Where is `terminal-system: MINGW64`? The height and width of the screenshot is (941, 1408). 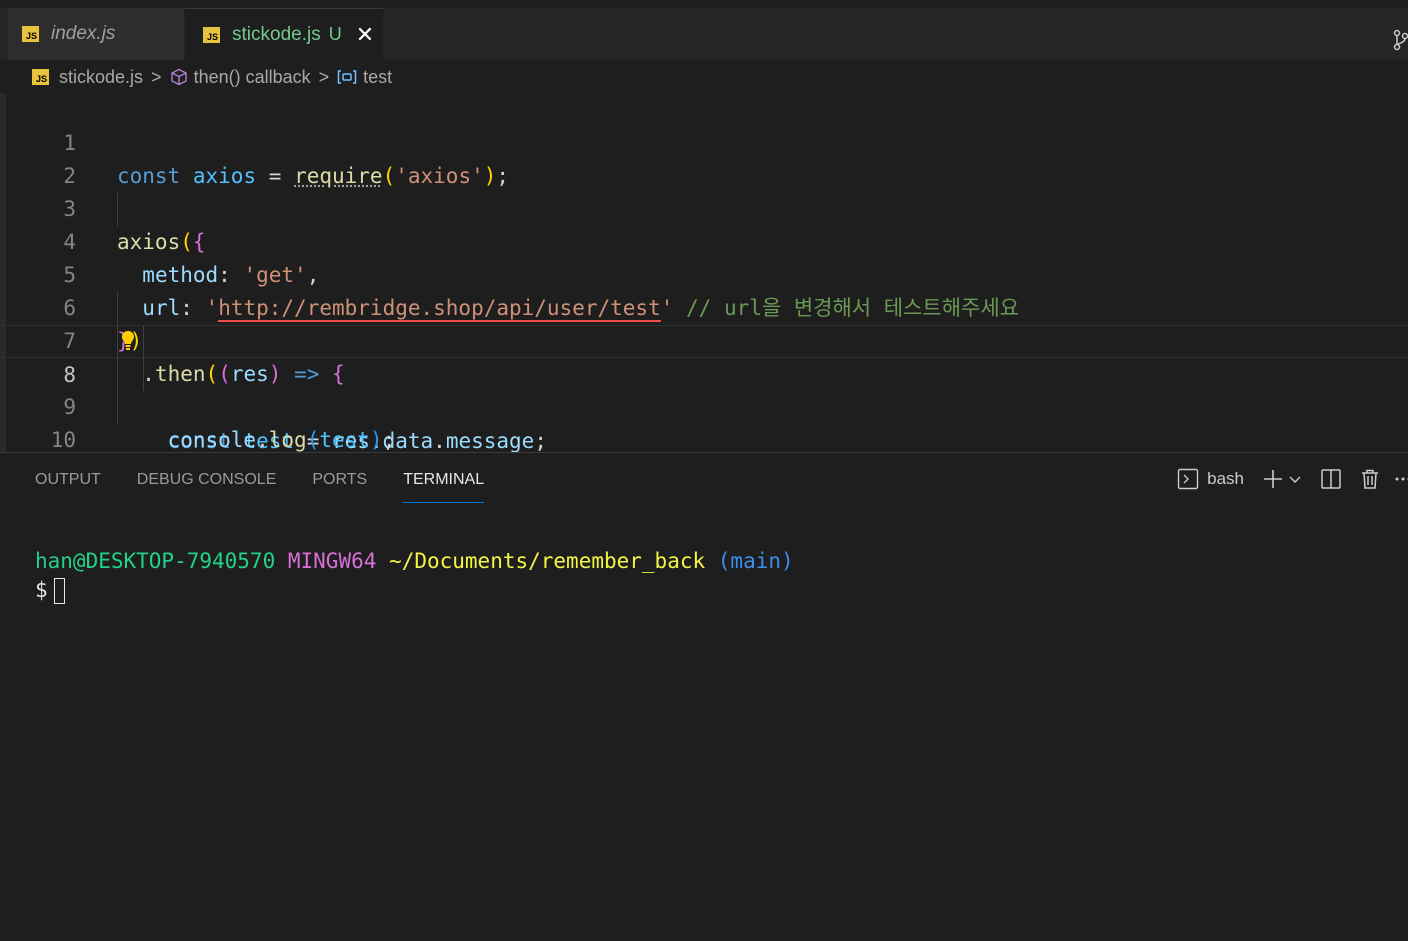 terminal-system: MINGW64 is located at coordinates (332, 561).